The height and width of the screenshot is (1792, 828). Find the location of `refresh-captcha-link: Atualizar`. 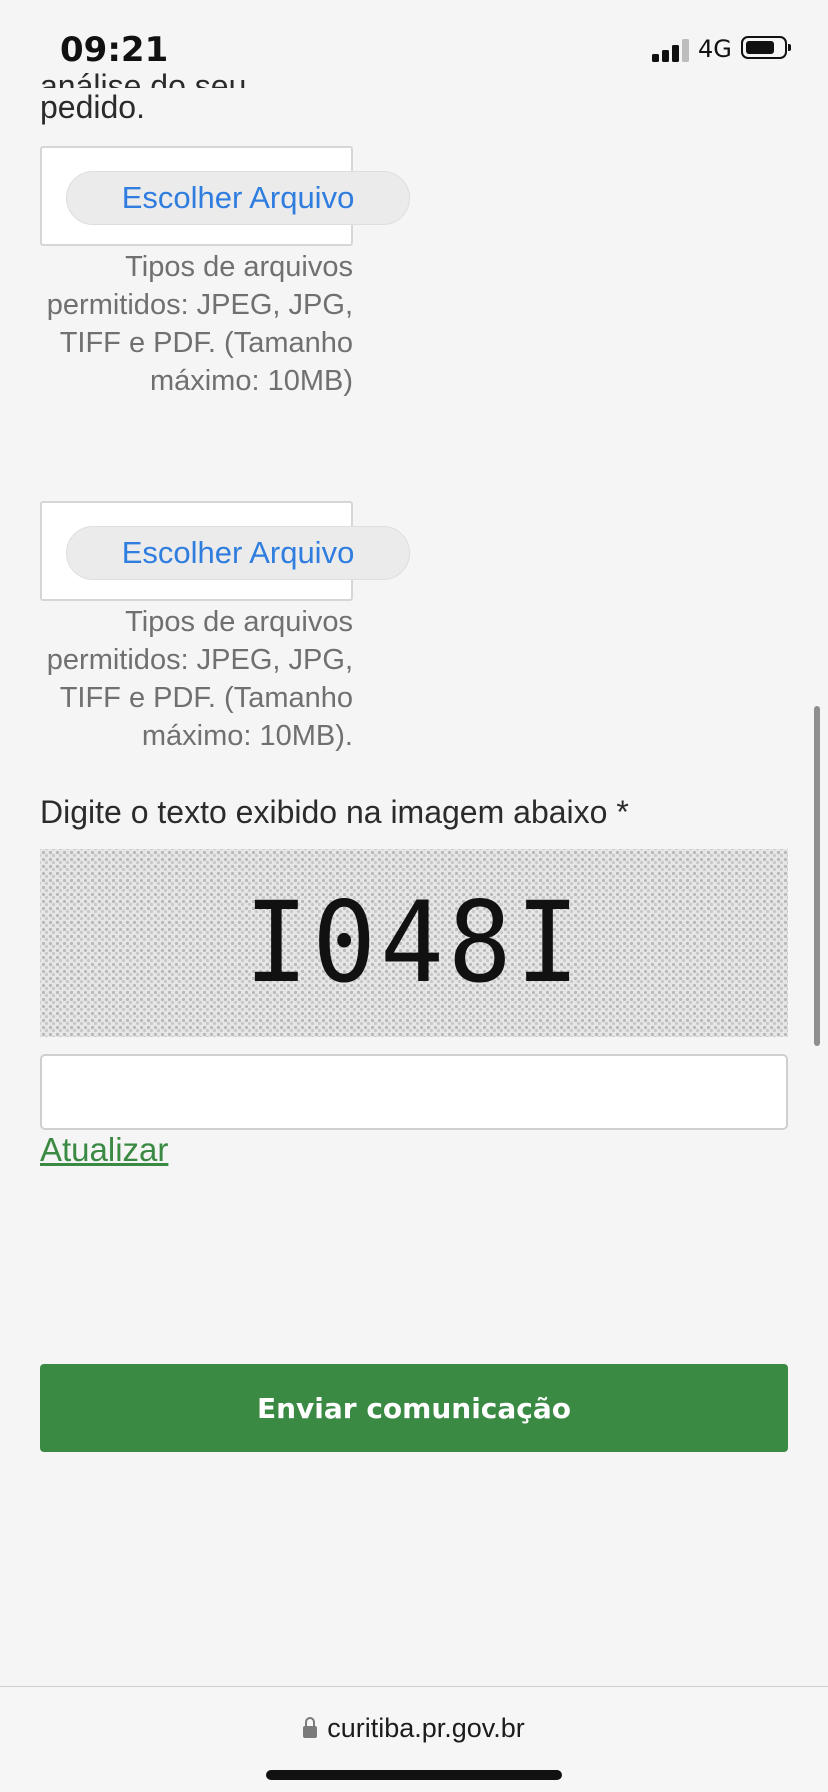

refresh-captcha-link: Atualizar is located at coordinates (104, 1150).